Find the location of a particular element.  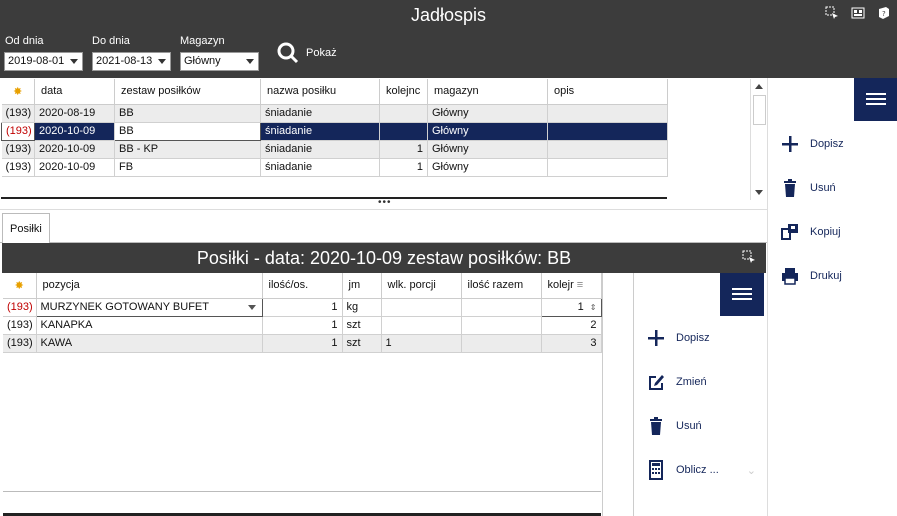

meals-edit-button: Zmień is located at coordinates (676, 382).